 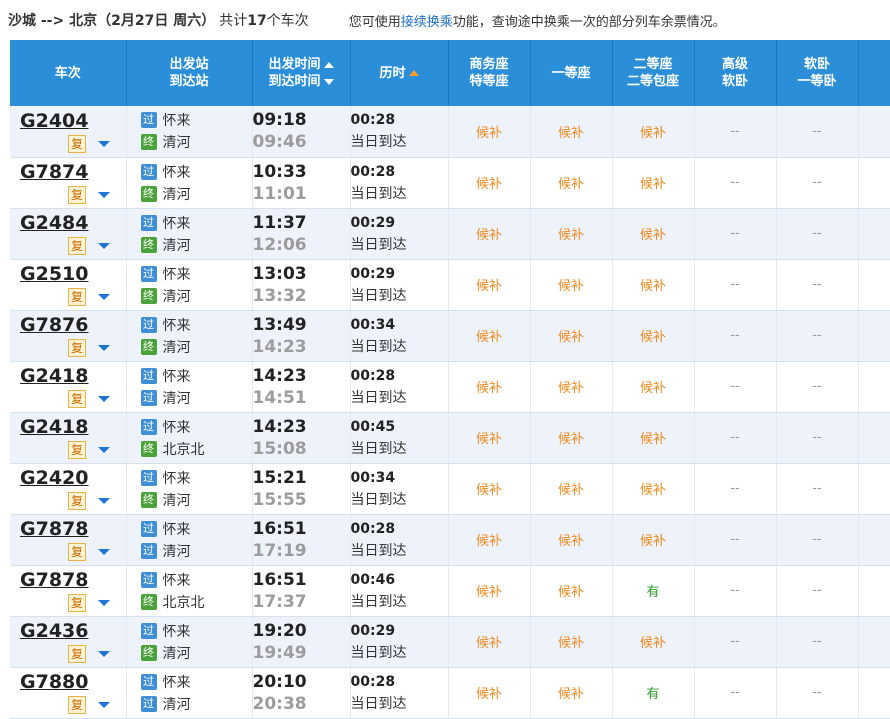 I want to click on sort-desc-icon, so click(x=328, y=81).